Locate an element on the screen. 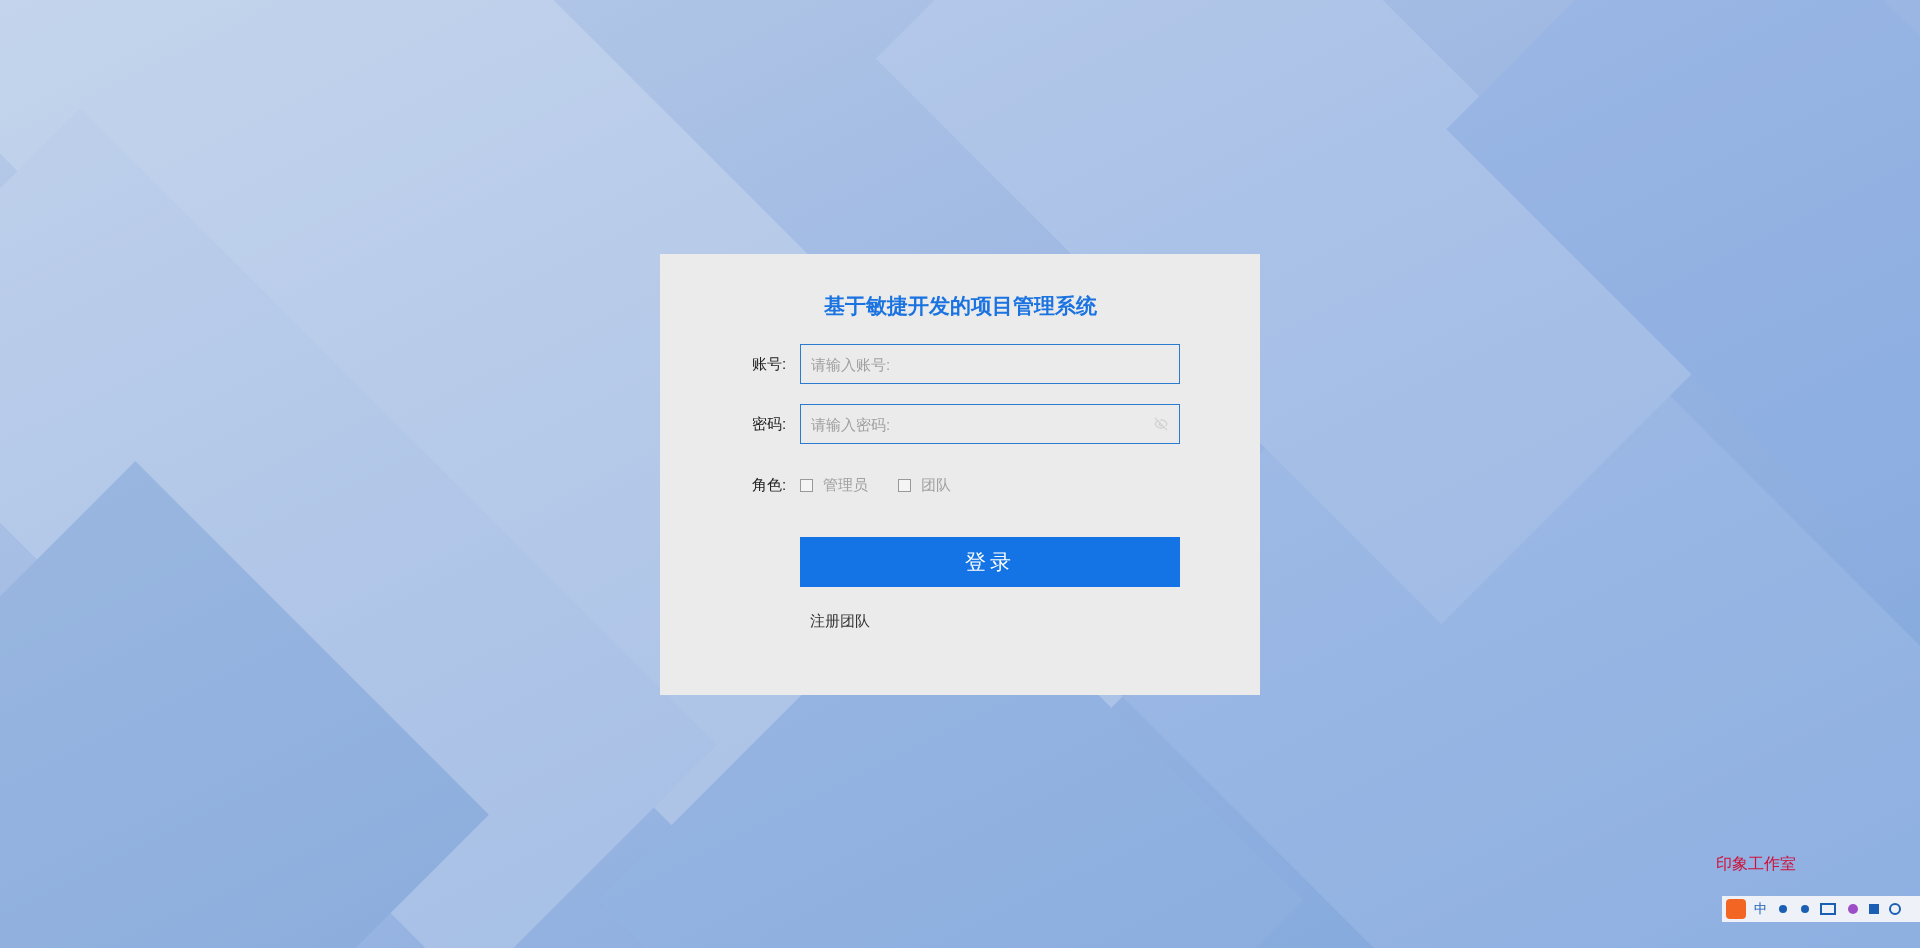  checkbox-label: 管理员 is located at coordinates (845, 485).